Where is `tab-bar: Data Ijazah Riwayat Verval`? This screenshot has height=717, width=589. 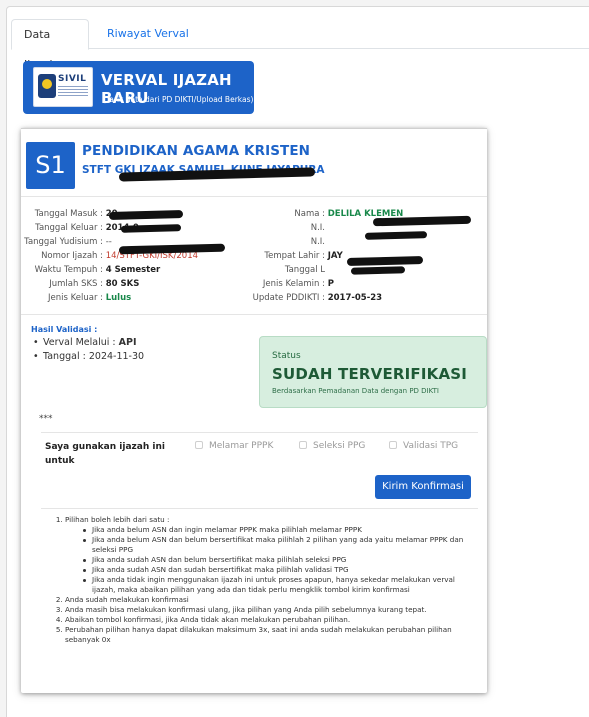
tab-bar: Data Ijazah Riwayat Verval is located at coordinates (300, 45).